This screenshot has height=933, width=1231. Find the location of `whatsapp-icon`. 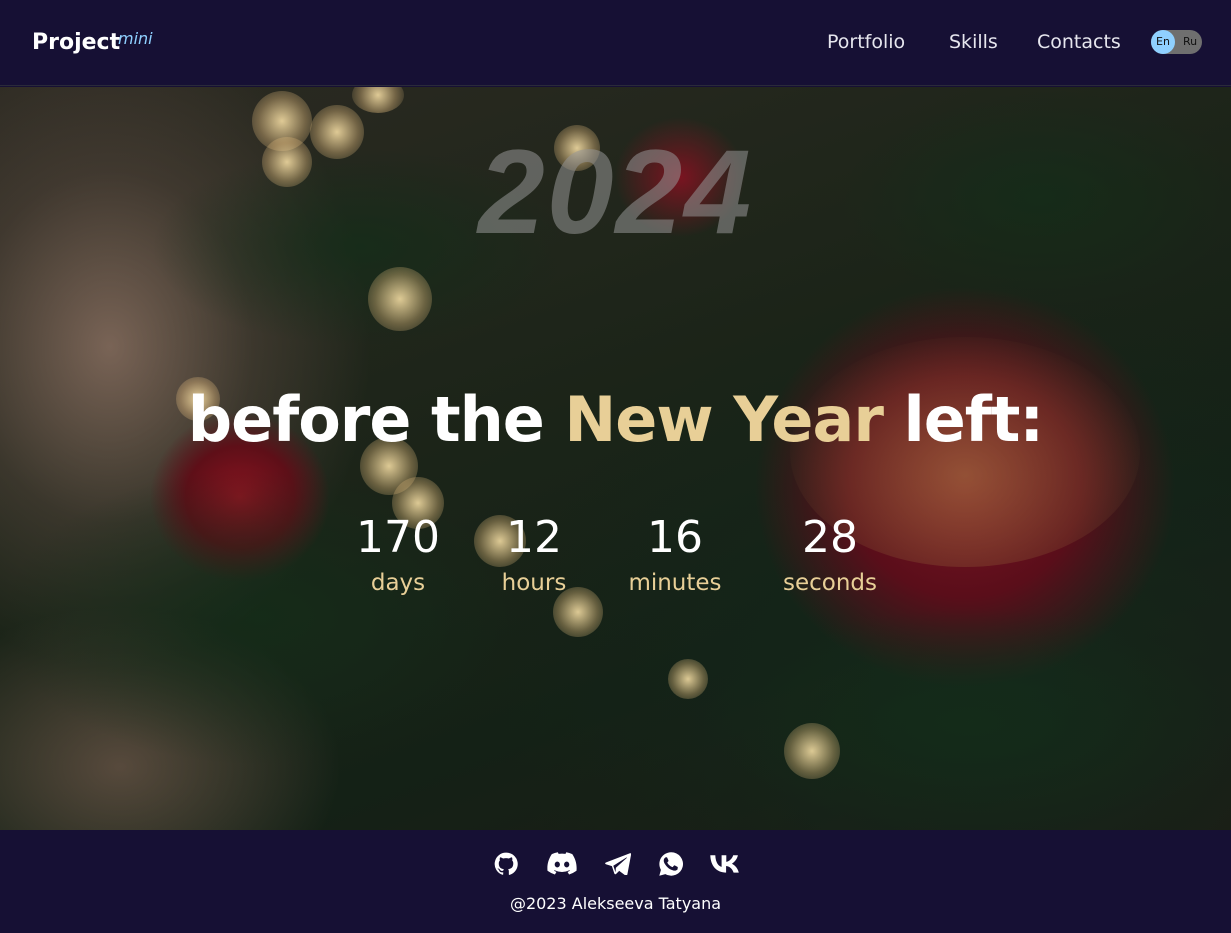

whatsapp-icon is located at coordinates (671, 864).